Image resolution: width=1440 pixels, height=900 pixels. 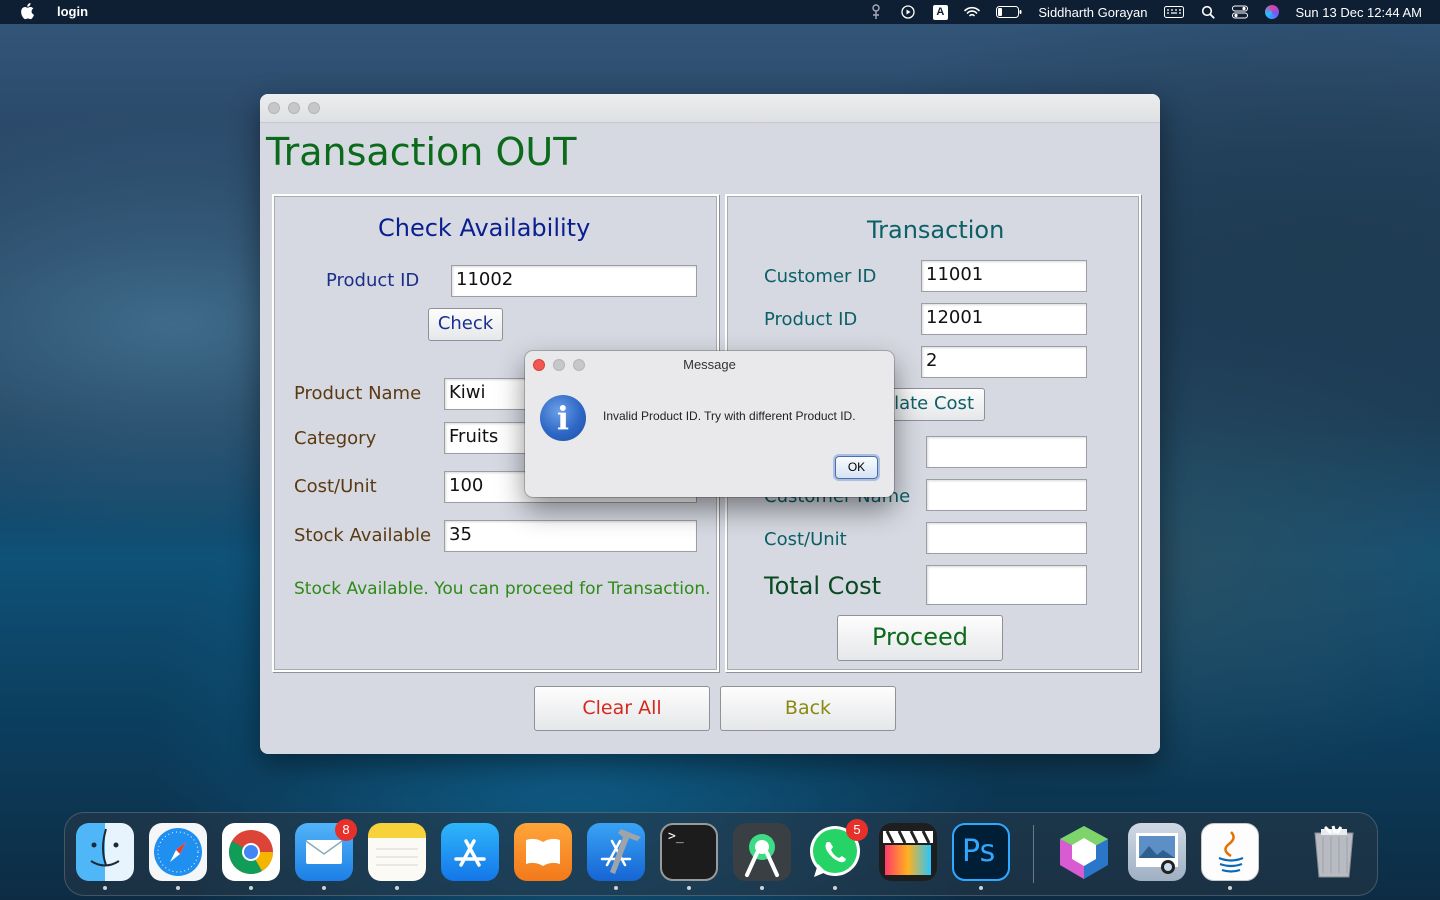 I want to click on product-name-label: Product Name, so click(x=358, y=393).